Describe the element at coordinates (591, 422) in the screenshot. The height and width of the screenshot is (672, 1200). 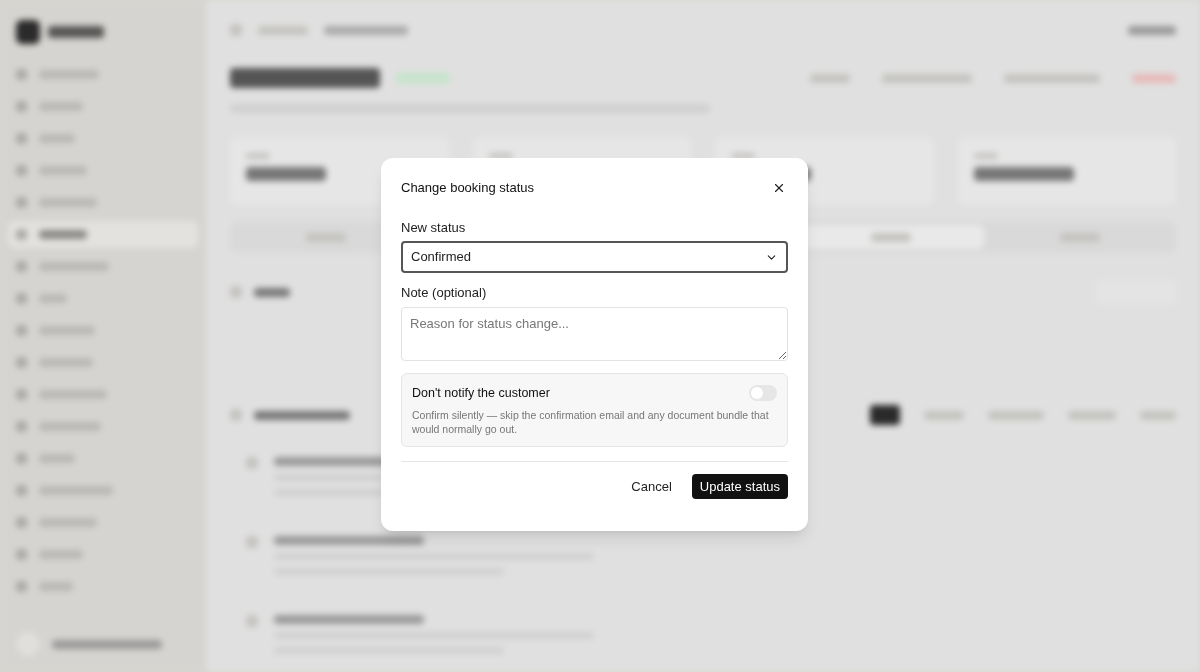
I see `option-description: Confirm silently — skip the confirmation email and any document bundle that would normally go out.` at that location.